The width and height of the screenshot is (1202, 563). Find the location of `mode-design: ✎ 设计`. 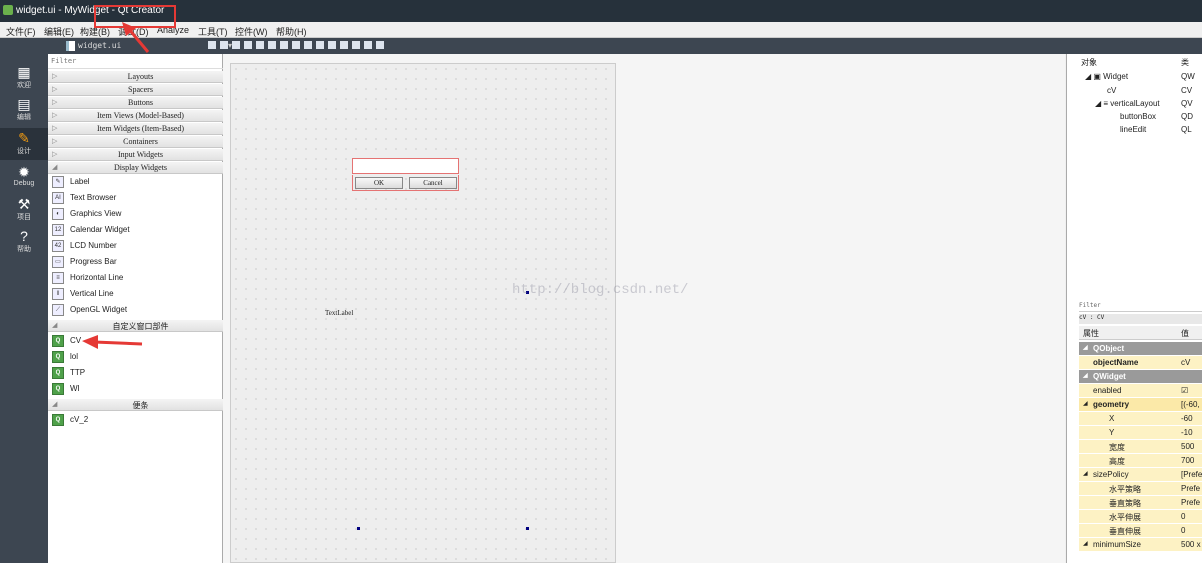

mode-design: ✎ 设计 is located at coordinates (24, 144).